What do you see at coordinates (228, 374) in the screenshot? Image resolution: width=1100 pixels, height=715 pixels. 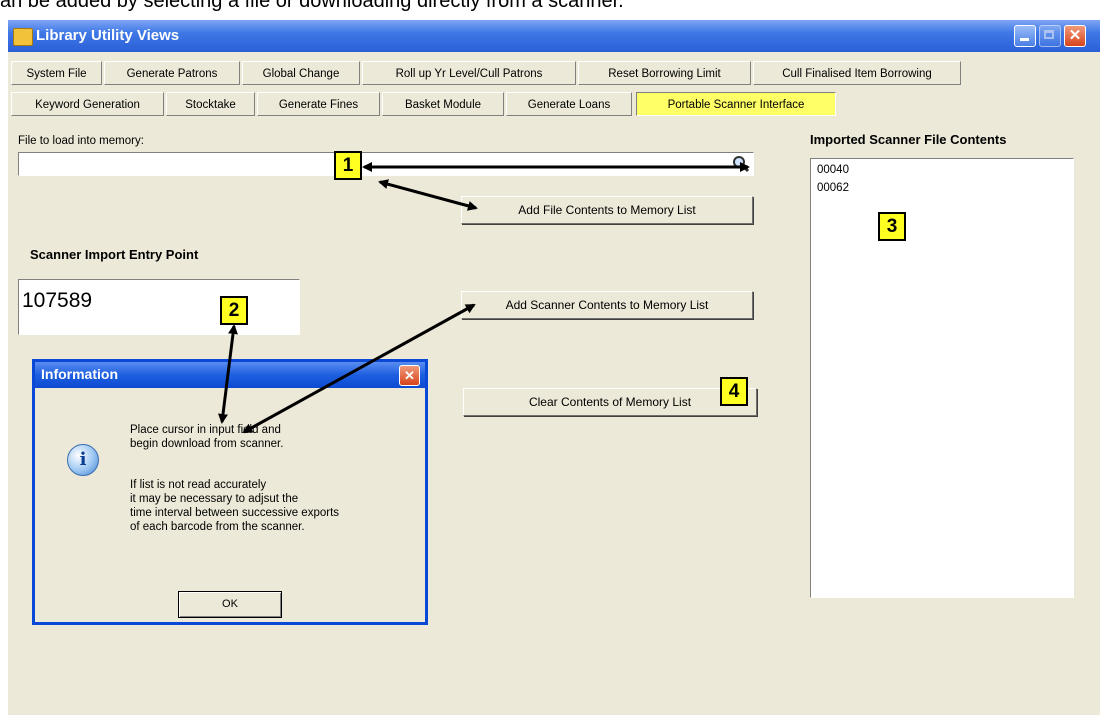 I see `arrow-2-to-dialog` at bounding box center [228, 374].